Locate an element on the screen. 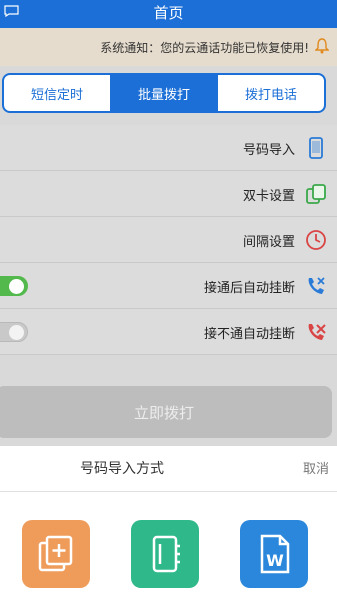  setting-label: 双卡设置 is located at coordinates (268, 196).